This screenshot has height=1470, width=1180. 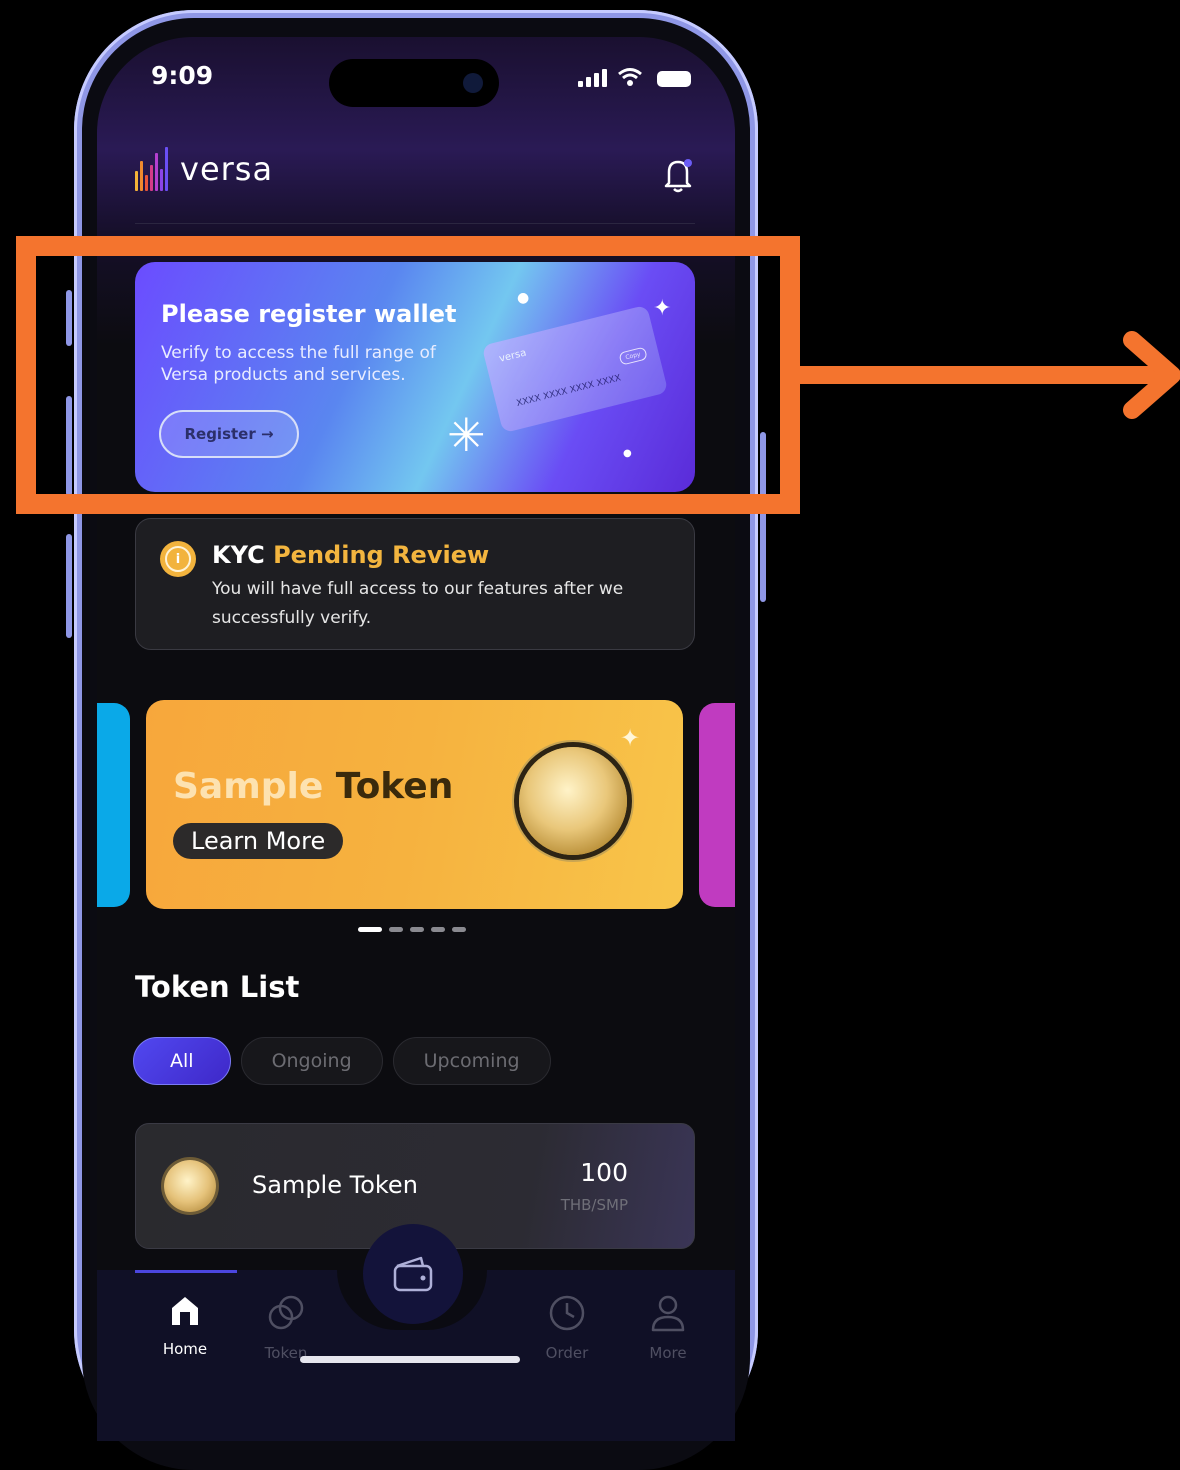 I want to click on camera-icon, so click(x=473, y=83).